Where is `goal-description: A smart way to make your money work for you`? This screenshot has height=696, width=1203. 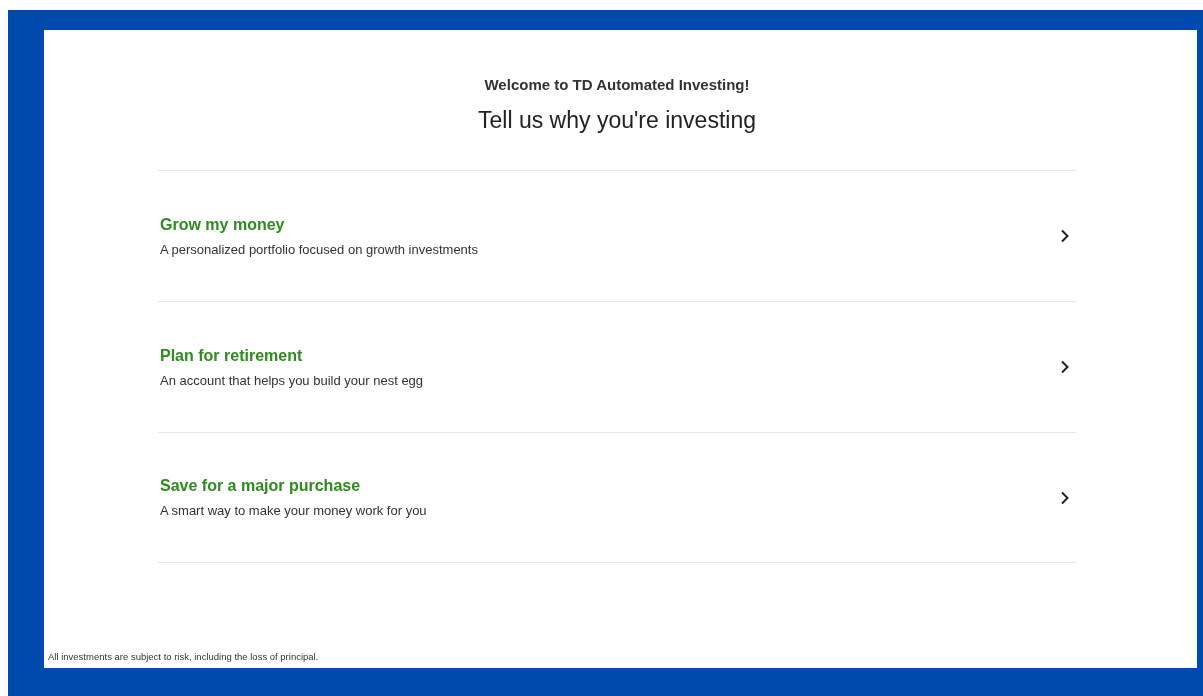
goal-description: A smart way to make your money work for you is located at coordinates (293, 510).